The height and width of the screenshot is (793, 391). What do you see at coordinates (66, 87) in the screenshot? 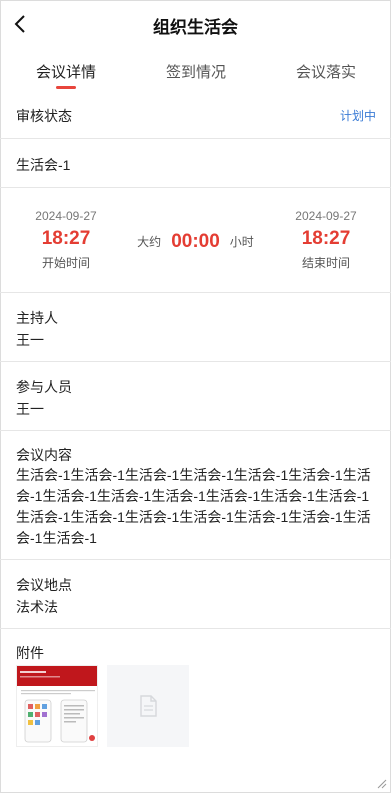
I see `active-tab-indicator` at bounding box center [66, 87].